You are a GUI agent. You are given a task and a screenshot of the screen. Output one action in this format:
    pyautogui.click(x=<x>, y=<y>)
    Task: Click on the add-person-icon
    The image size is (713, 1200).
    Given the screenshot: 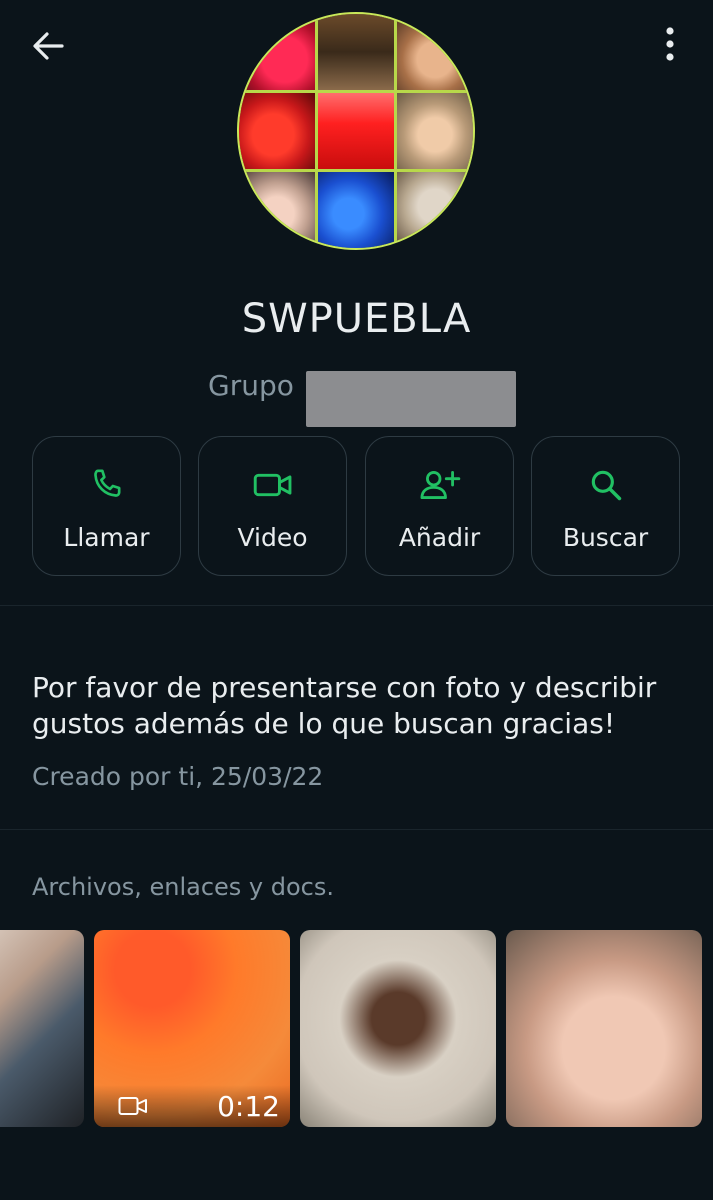 What is the action you would take?
    pyautogui.click(x=440, y=485)
    